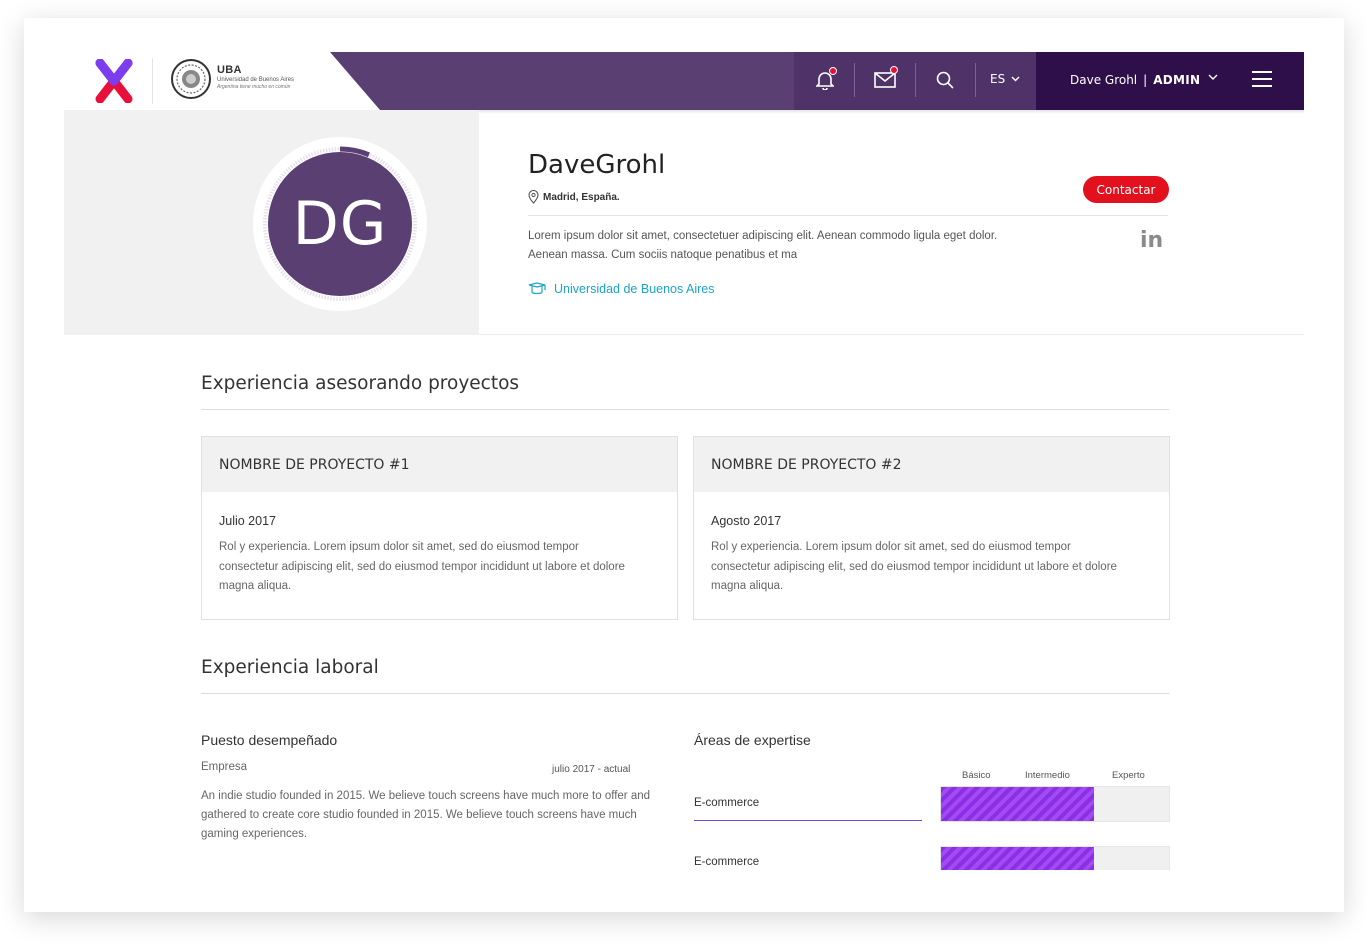  Describe the element at coordinates (229, 70) in the screenshot. I see `uba-acronym: UBA` at that location.